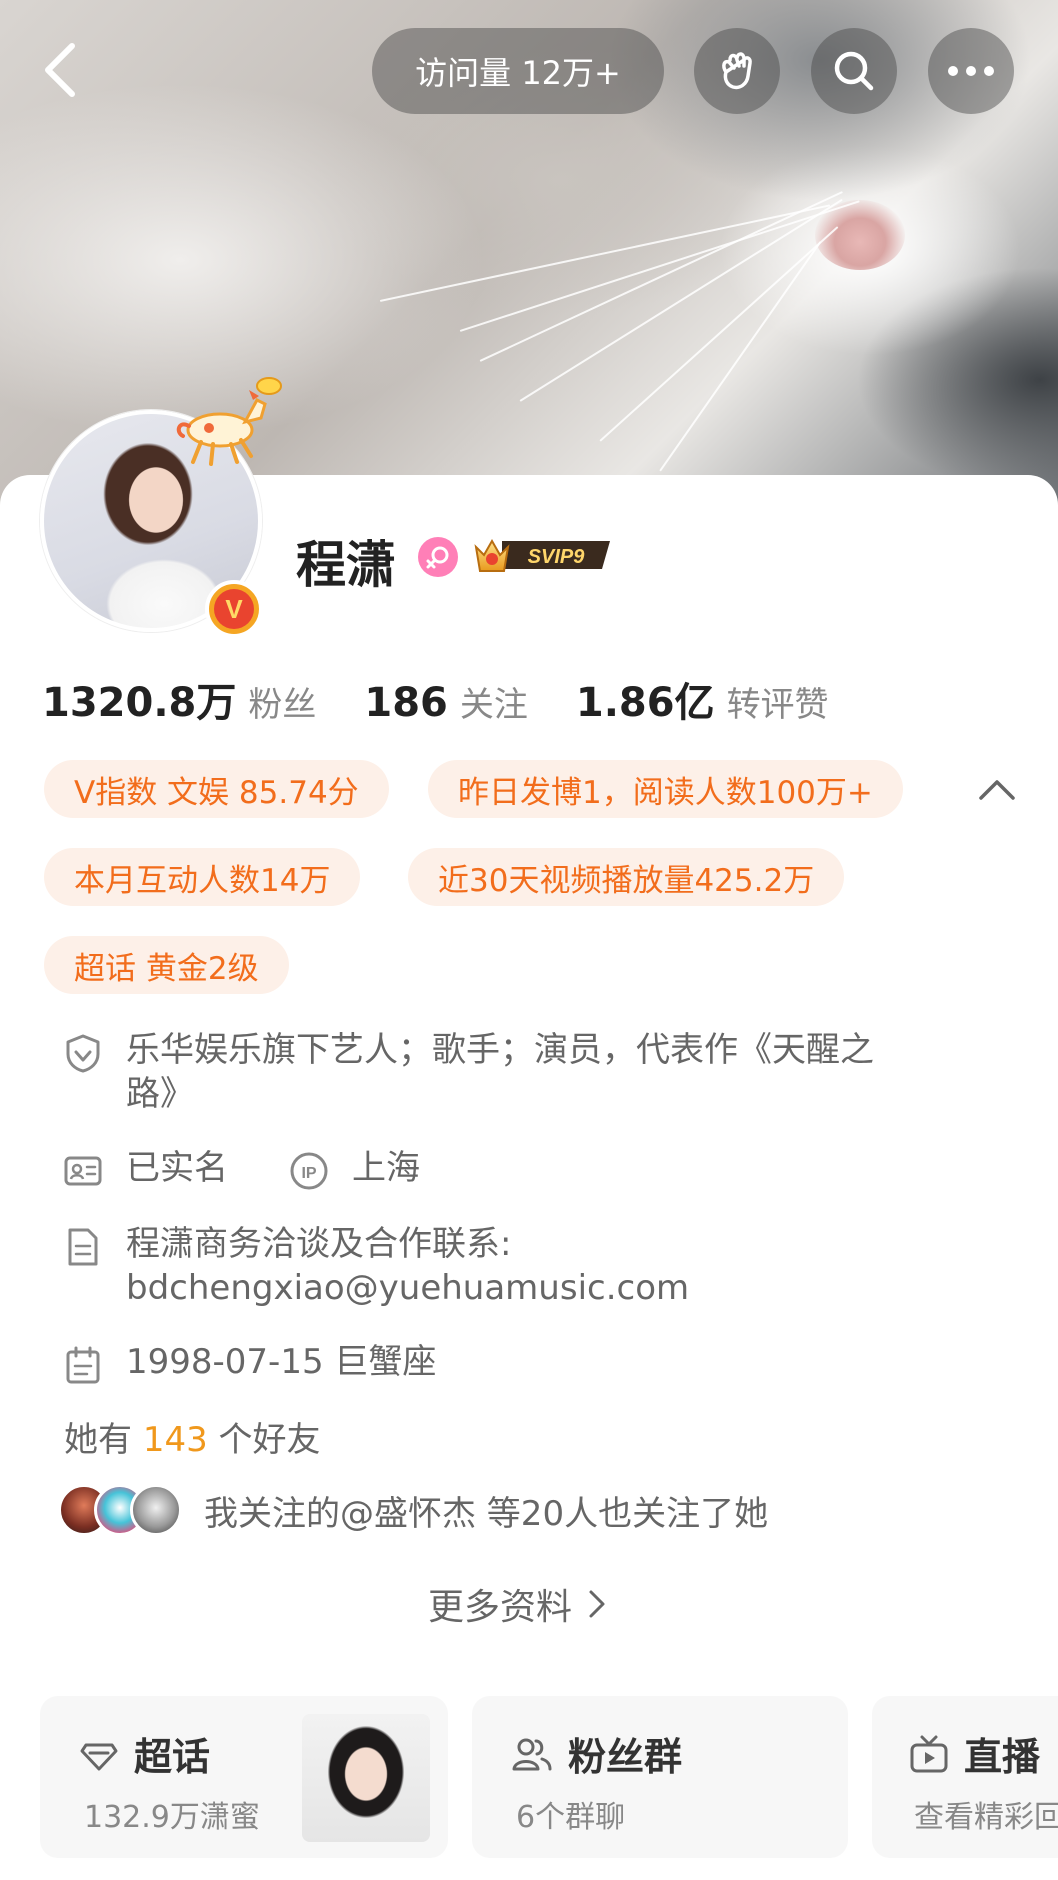 This screenshot has height=1880, width=1058. I want to click on following-count: 186, so click(406, 703).